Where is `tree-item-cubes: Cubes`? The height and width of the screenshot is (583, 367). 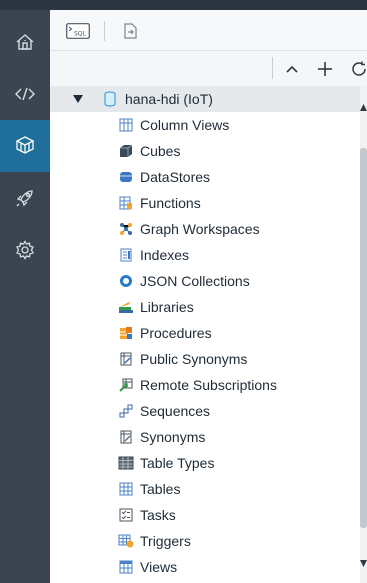
tree-item-cubes: Cubes is located at coordinates (205, 151).